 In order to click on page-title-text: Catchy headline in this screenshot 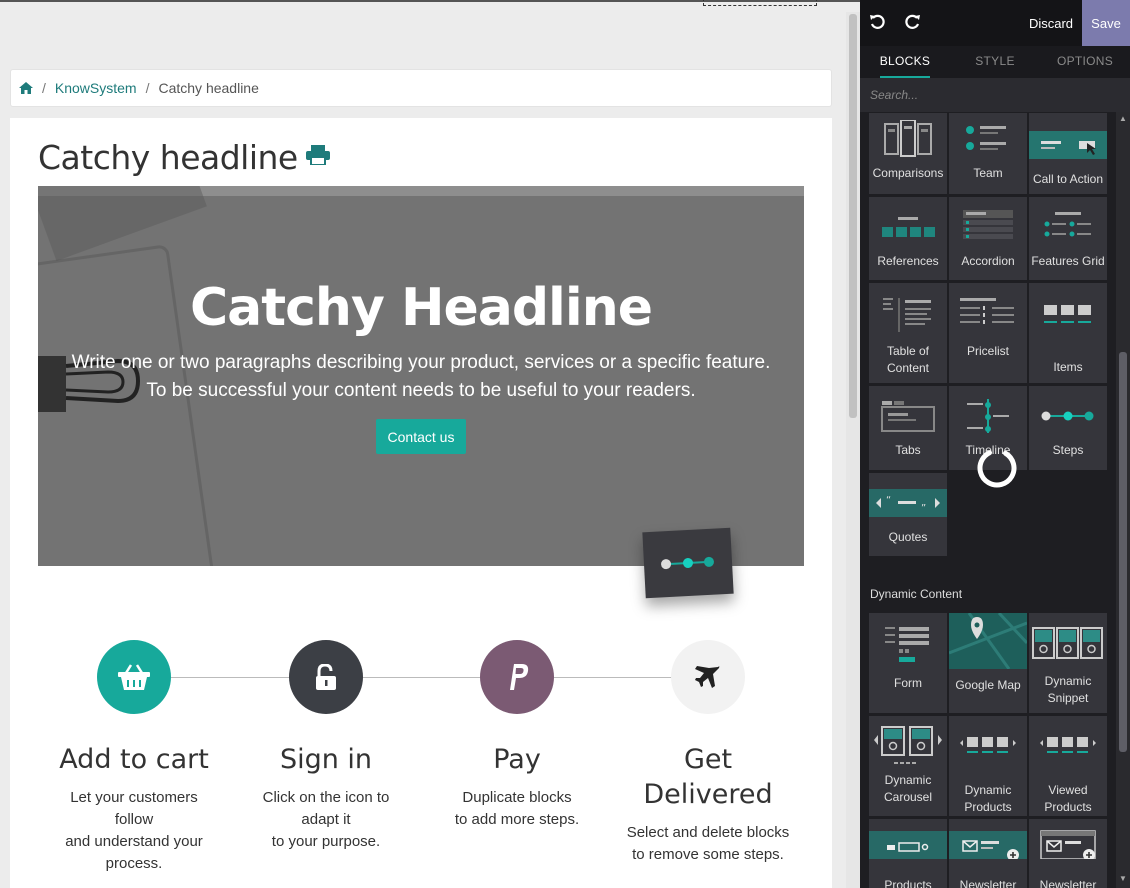, I will do `click(168, 157)`.